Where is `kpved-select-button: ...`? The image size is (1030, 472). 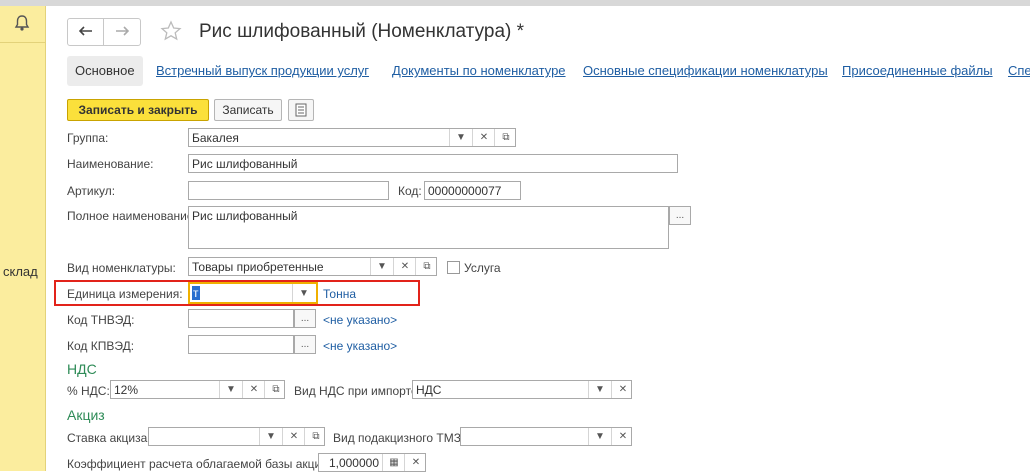
kpved-select-button: ... is located at coordinates (305, 344).